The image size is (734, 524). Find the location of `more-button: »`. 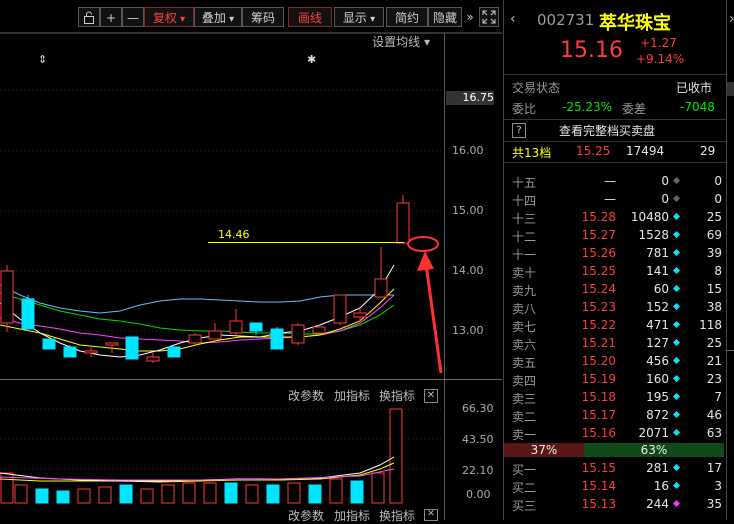

more-button: » is located at coordinates (470, 17).